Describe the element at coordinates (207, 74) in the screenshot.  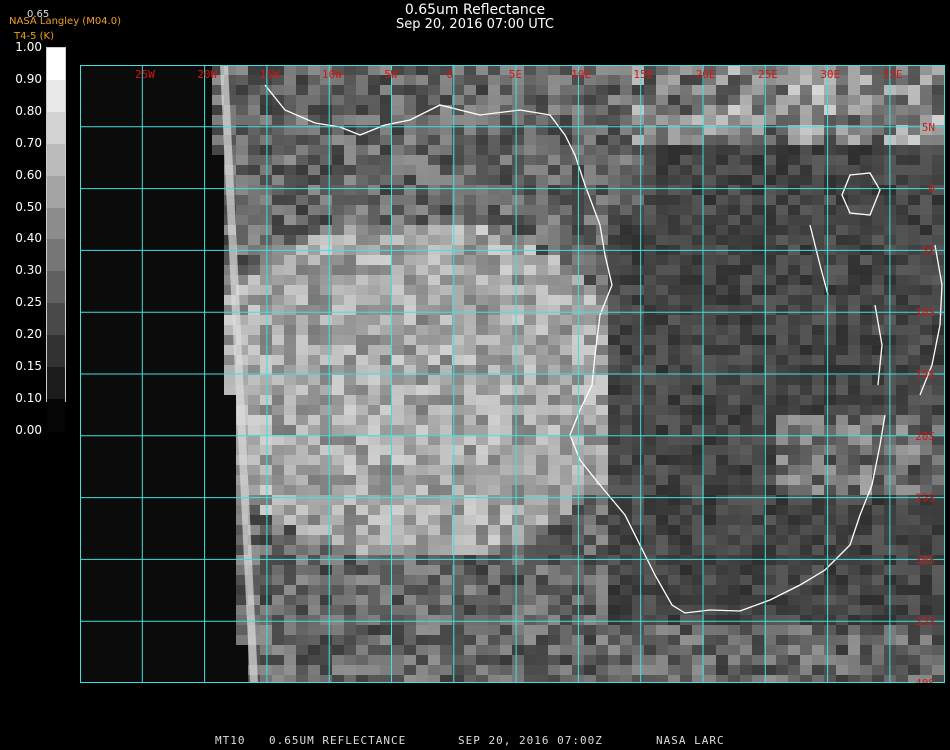
I see `longitude-label: 20W` at that location.